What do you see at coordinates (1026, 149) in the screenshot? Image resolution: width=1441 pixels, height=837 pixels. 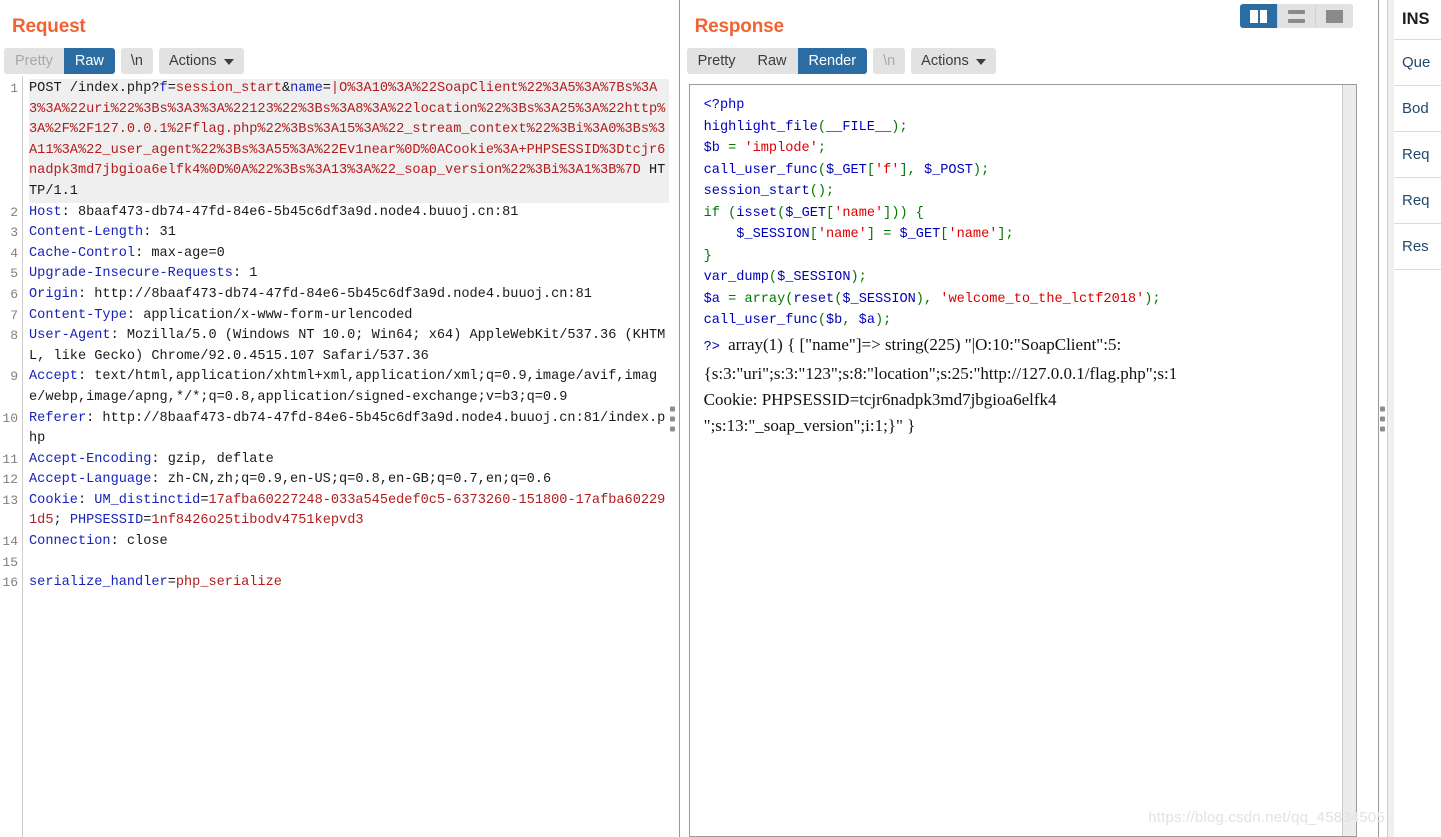 I see `php-source-line: $b = 'implode';` at bounding box center [1026, 149].